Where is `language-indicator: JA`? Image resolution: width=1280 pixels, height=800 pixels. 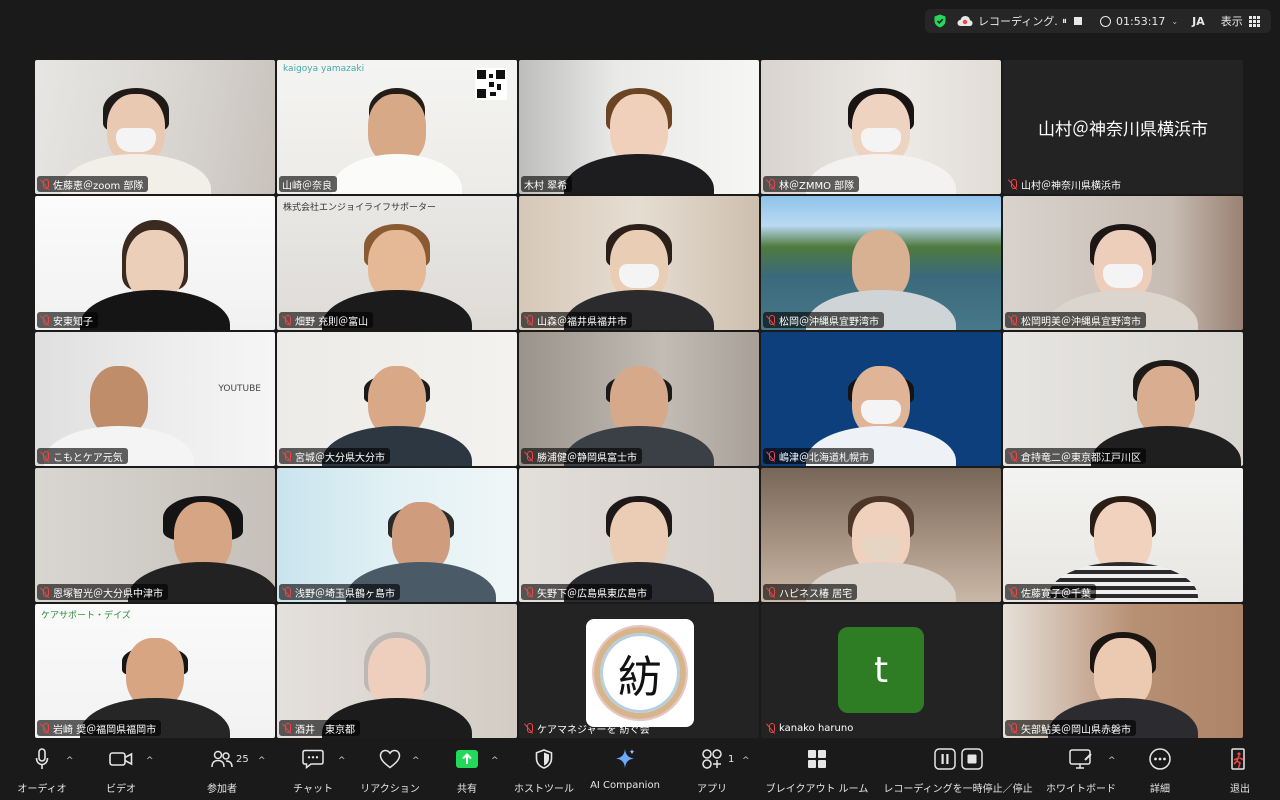 language-indicator: JA is located at coordinates (1198, 21).